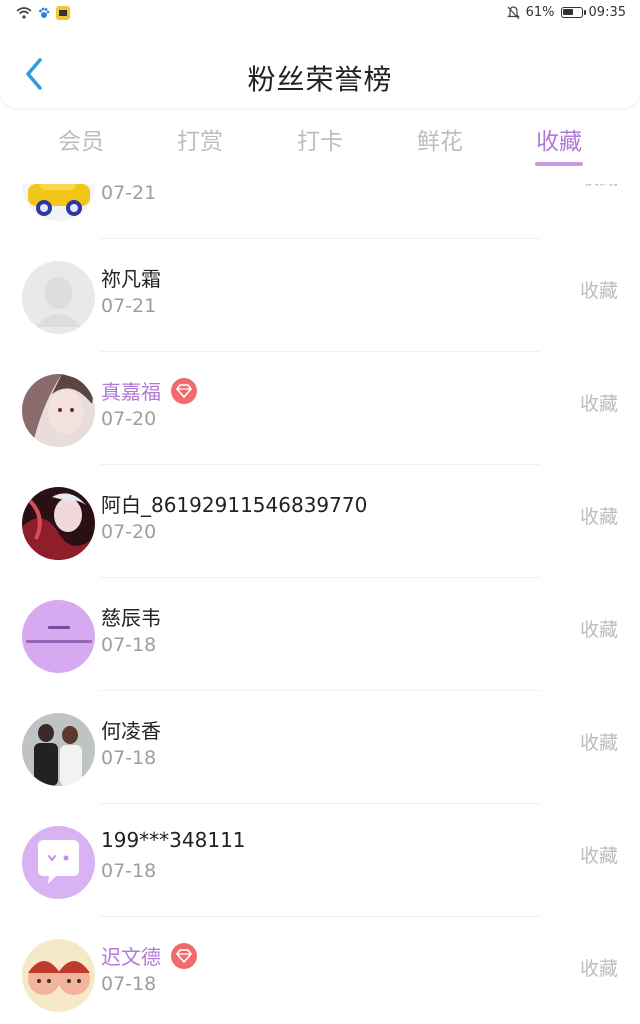 The image size is (640, 1024). I want to click on user-name-wrap: 何凌香, so click(131, 729).